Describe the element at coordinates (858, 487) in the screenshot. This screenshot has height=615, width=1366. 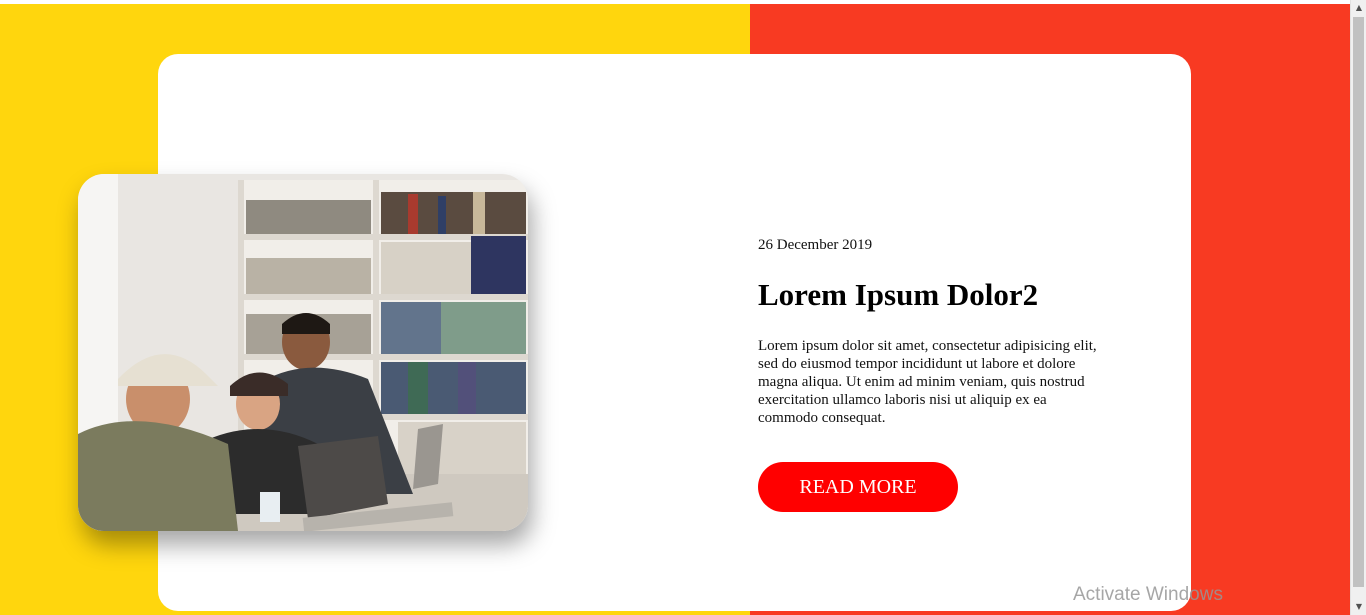
I see `read-more-button: READ MORE` at that location.